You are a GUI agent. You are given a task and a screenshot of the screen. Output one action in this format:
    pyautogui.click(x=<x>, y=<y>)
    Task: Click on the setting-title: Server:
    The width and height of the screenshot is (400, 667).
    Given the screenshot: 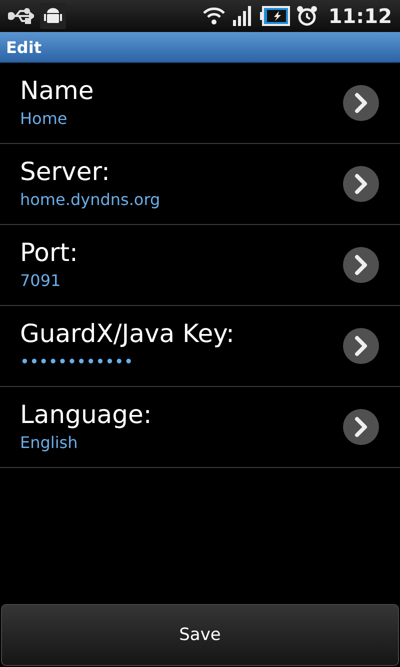 What is the action you would take?
    pyautogui.click(x=65, y=172)
    